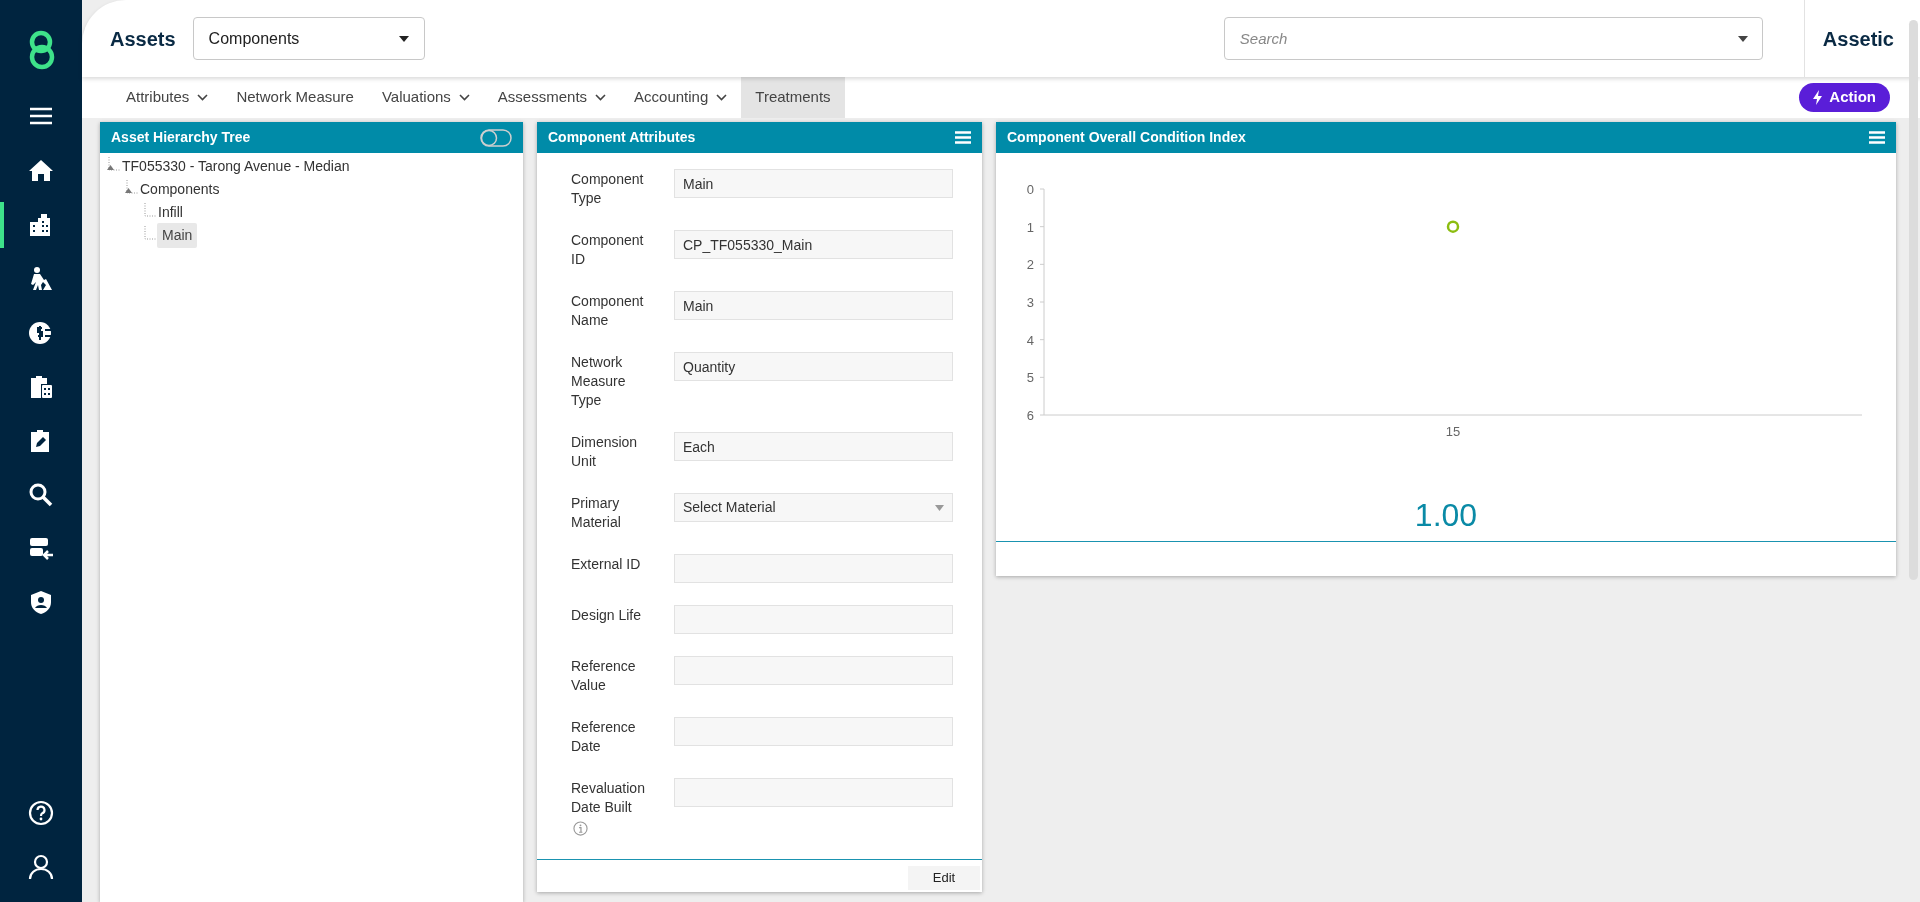  What do you see at coordinates (308, 39) in the screenshot?
I see `module-dropdown: Components` at bounding box center [308, 39].